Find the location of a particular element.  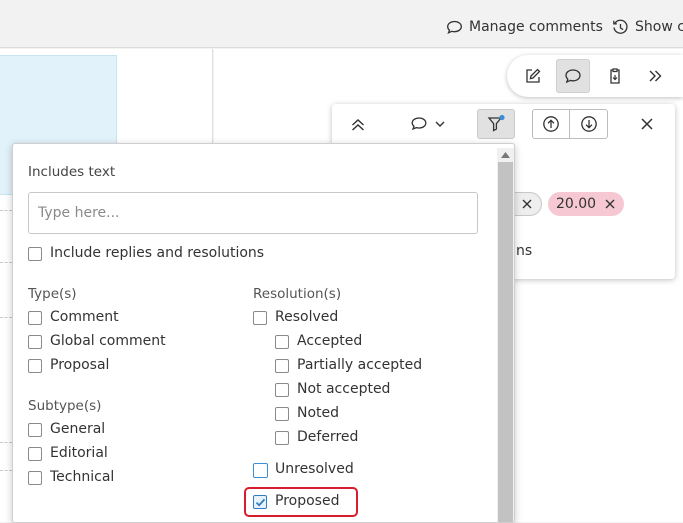

top-bar: Manage comments Show cl is located at coordinates (341, 24).